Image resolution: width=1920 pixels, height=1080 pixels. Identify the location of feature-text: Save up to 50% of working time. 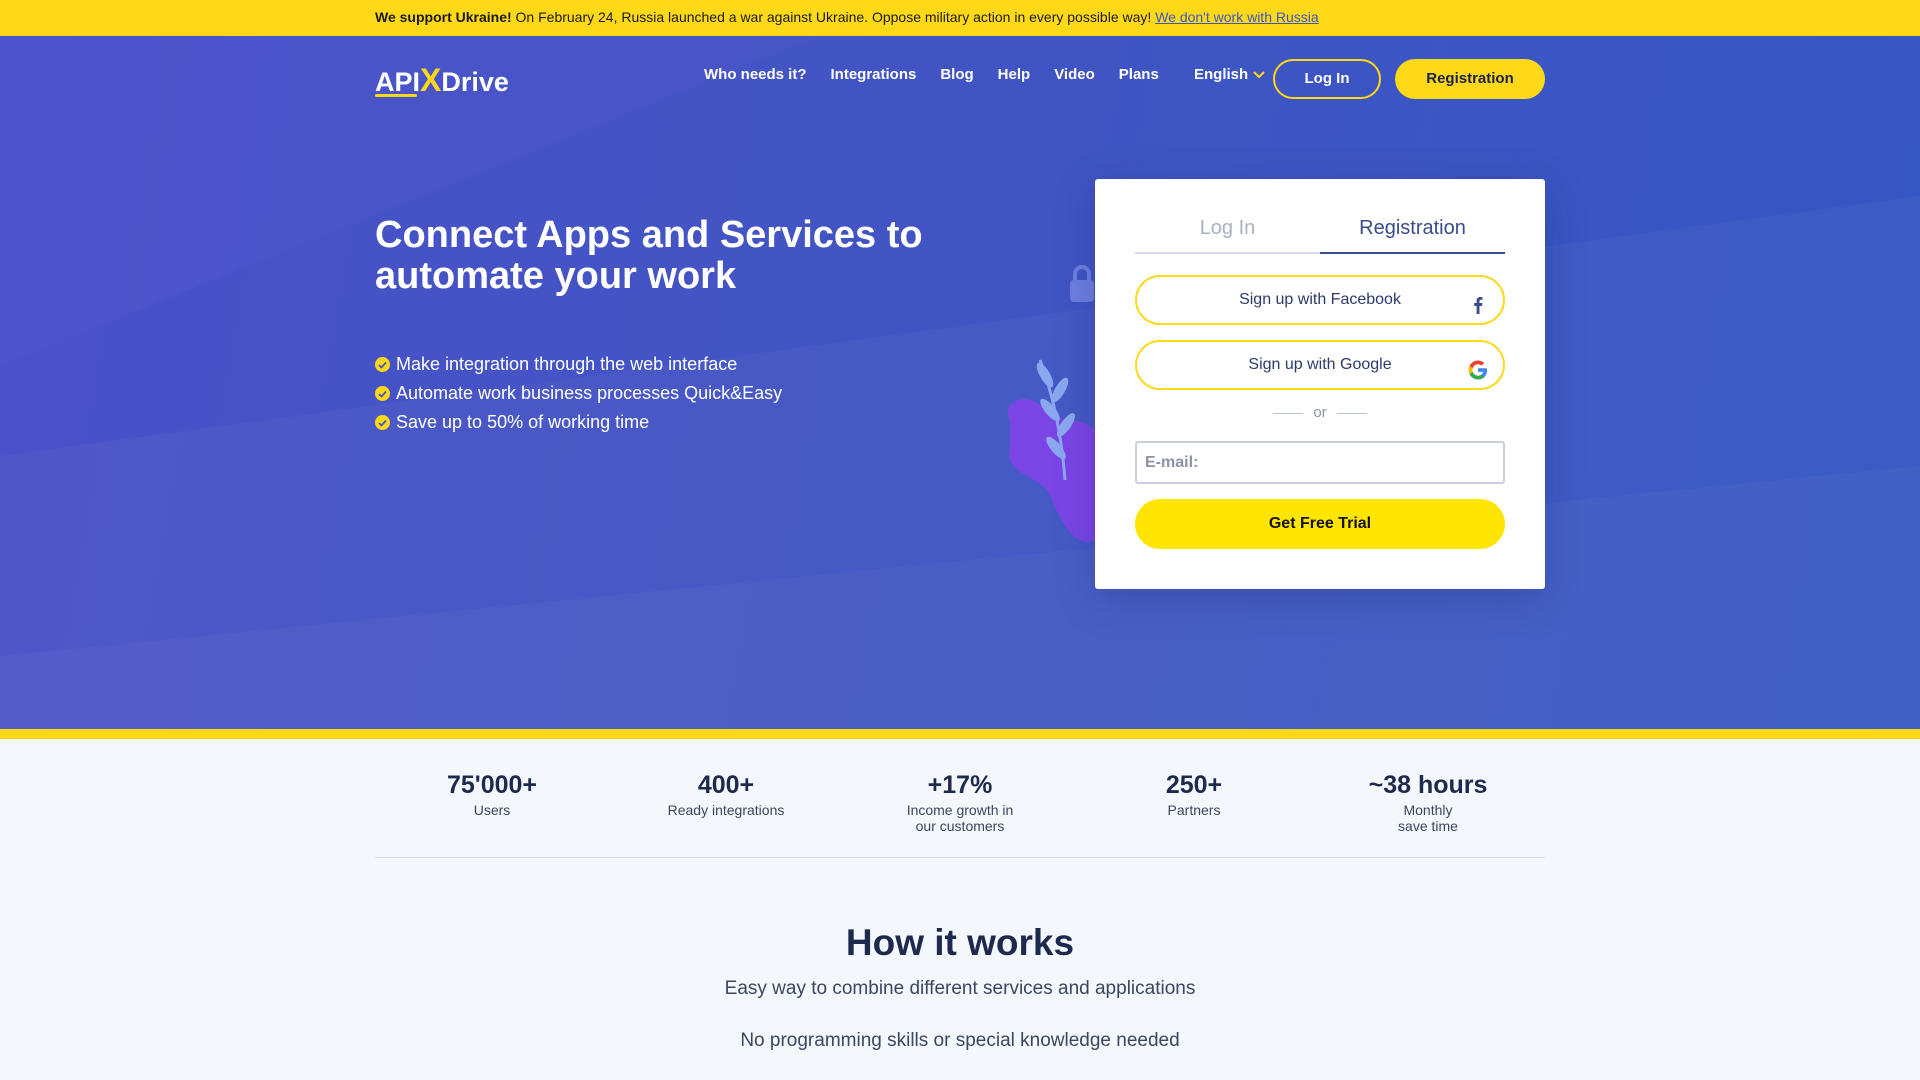
(523, 422).